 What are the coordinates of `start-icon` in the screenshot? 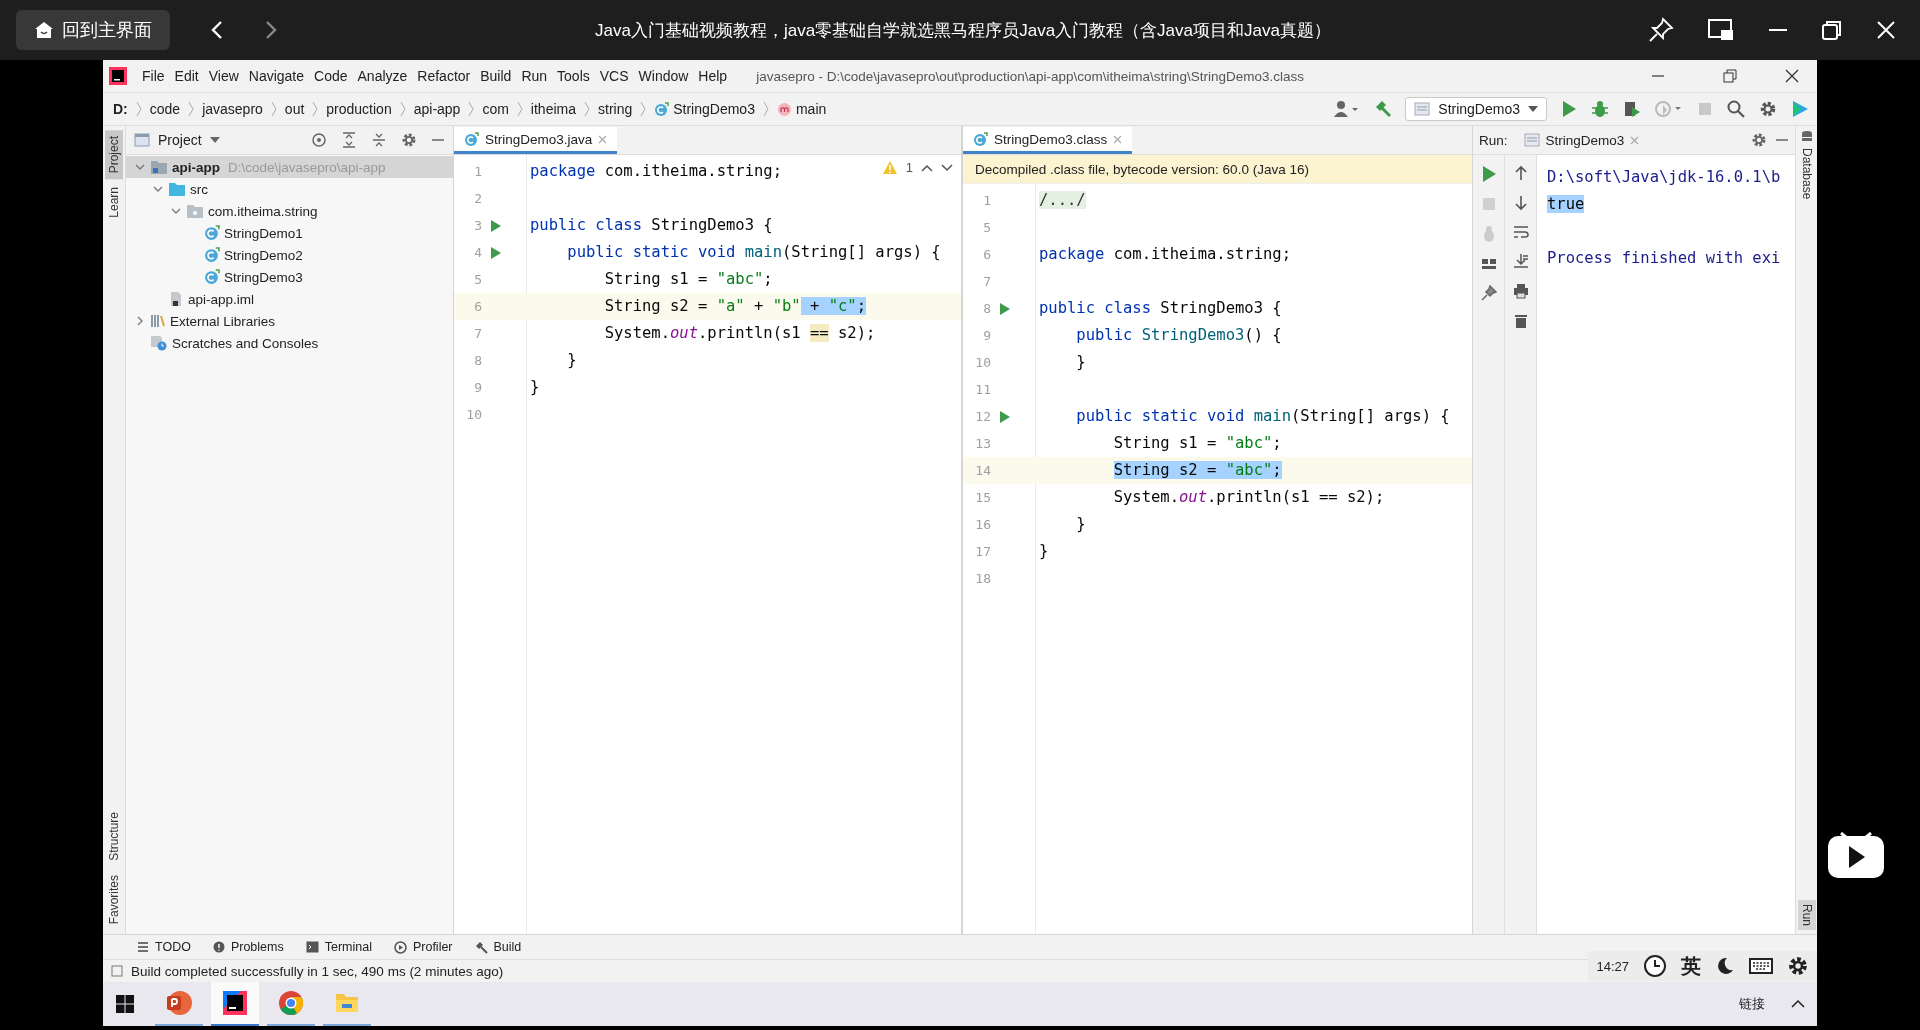 It's located at (125, 1004).